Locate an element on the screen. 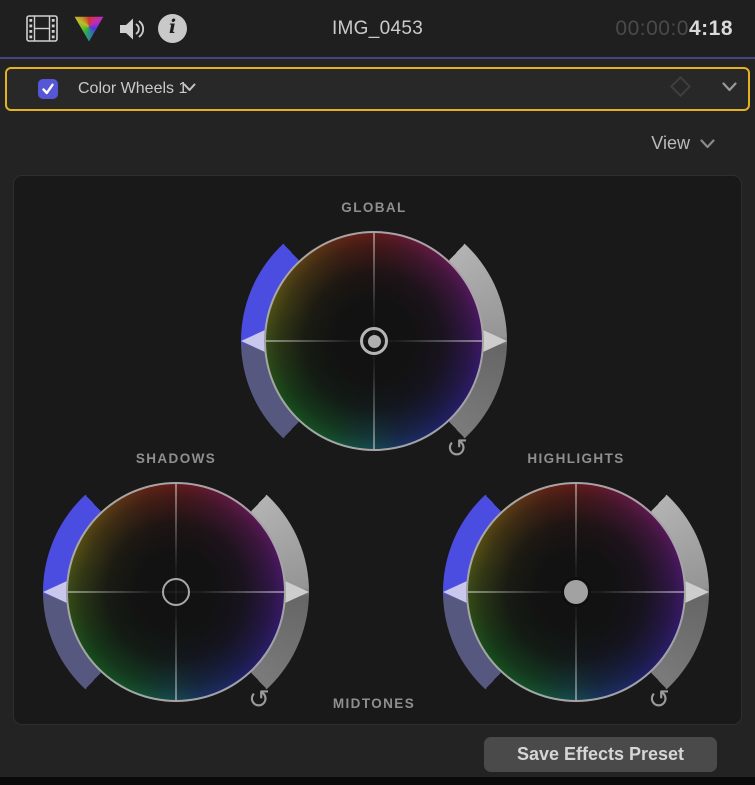 The height and width of the screenshot is (785, 755). wheel-midtones: MIDTONES is located at coordinates (374, 710).